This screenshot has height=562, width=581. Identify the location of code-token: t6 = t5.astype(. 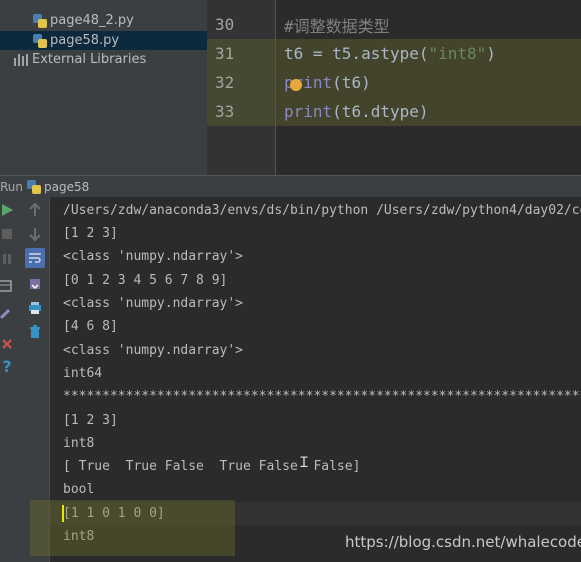
(356, 53).